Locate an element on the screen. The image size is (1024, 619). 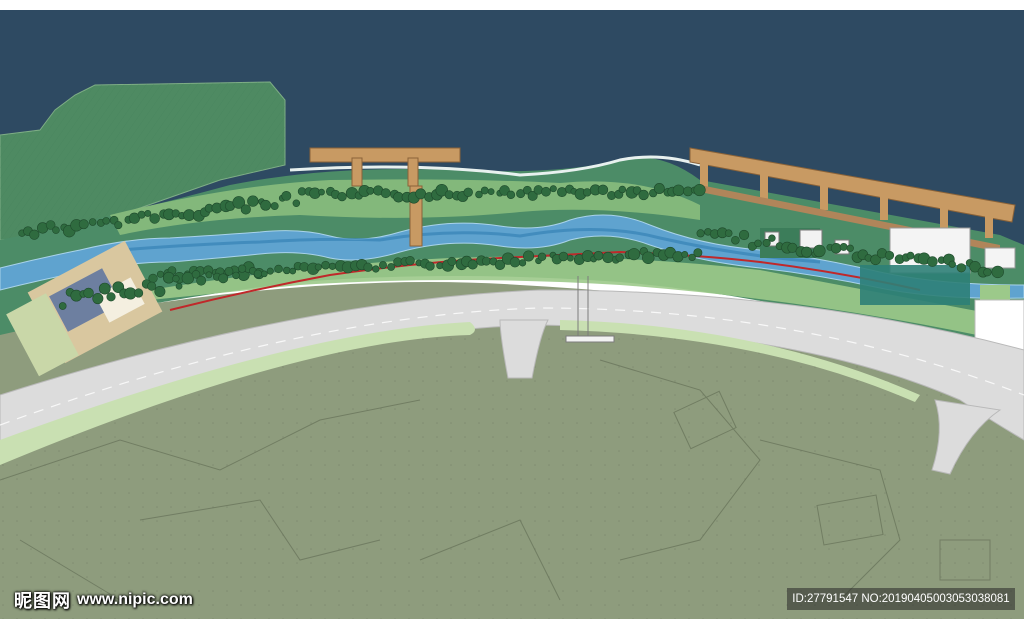
watermark-brand-name: 昵图网 is located at coordinates (42, 601).